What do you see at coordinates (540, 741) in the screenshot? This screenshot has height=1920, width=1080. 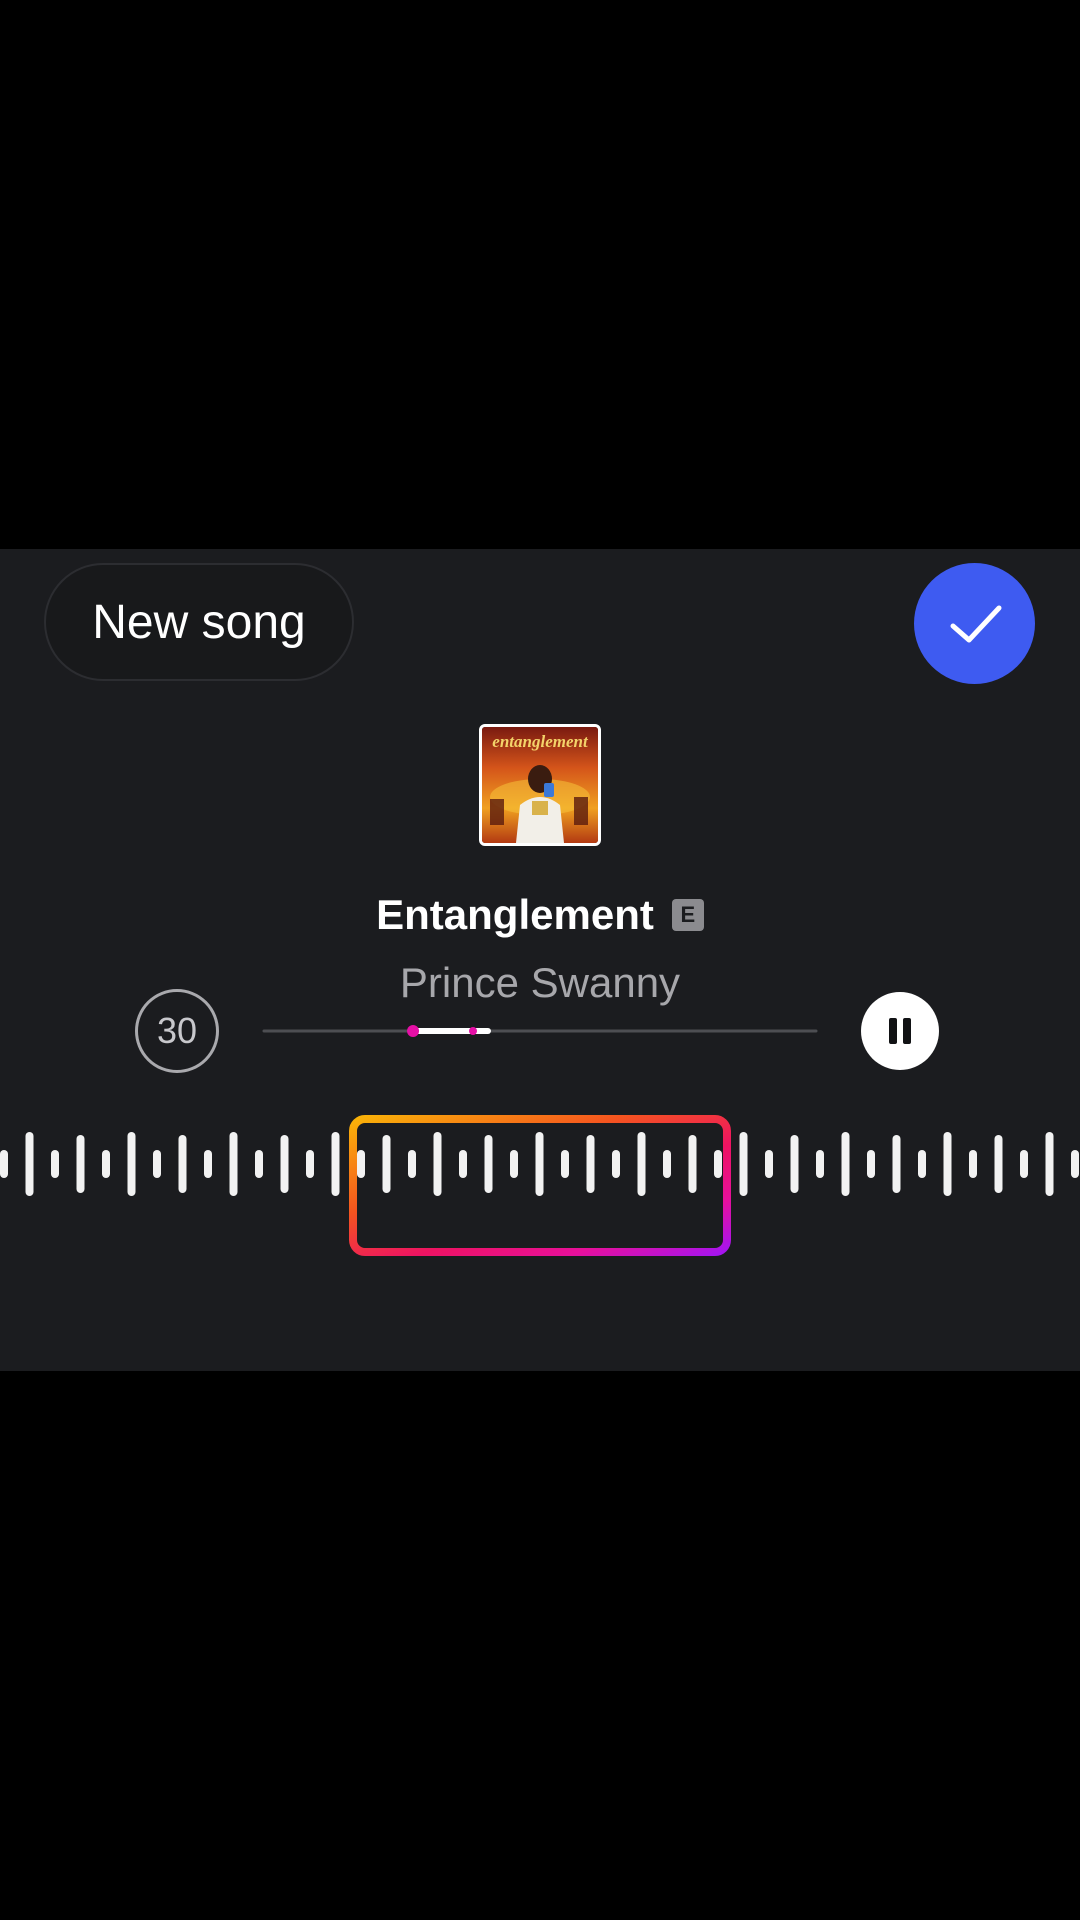 I see `album-art-text: entanglement` at bounding box center [540, 741].